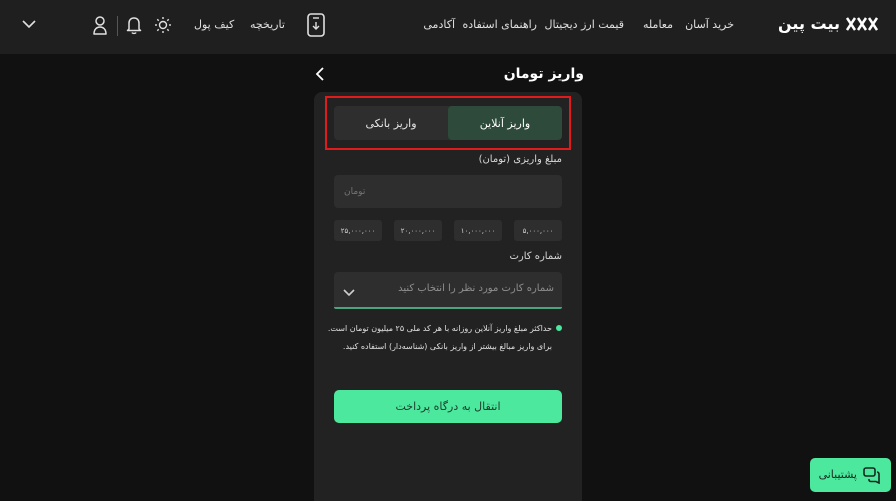 This screenshot has width=896, height=501. What do you see at coordinates (872, 477) in the screenshot?
I see `chat-icon` at bounding box center [872, 477].